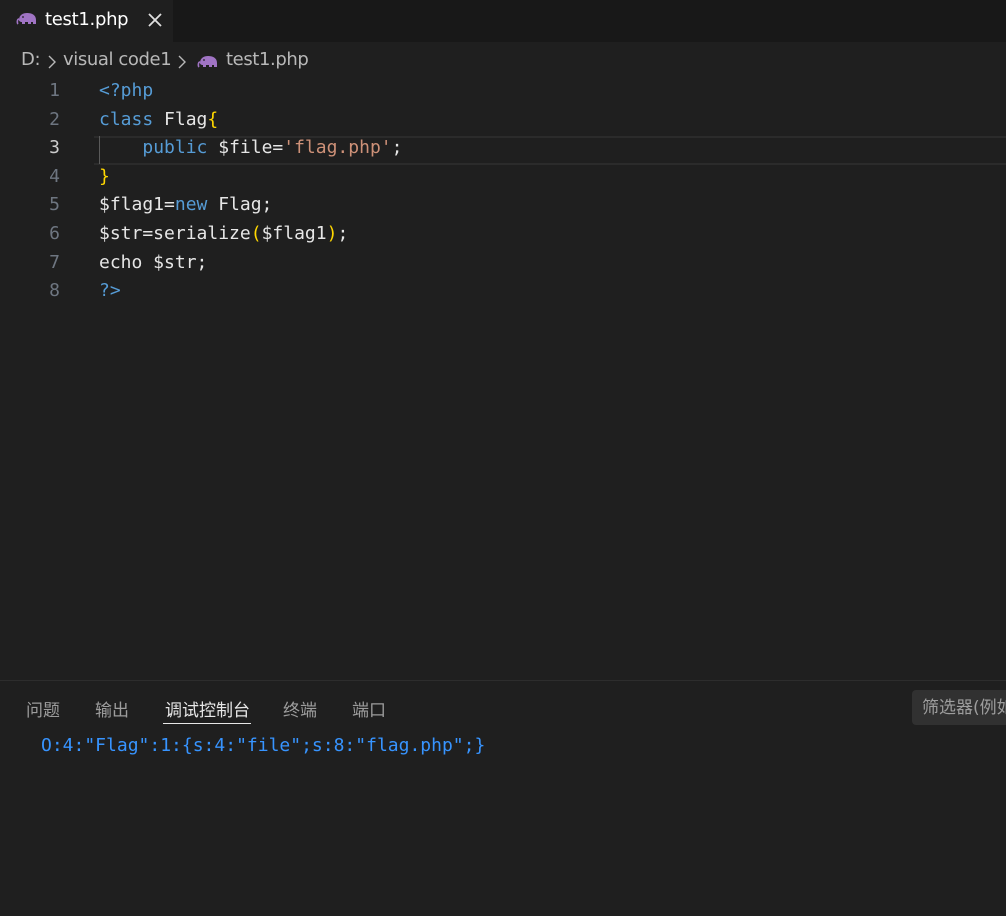 The width and height of the screenshot is (1006, 916). I want to click on panel-tab-debug-console: 调试控制台, so click(207, 708).